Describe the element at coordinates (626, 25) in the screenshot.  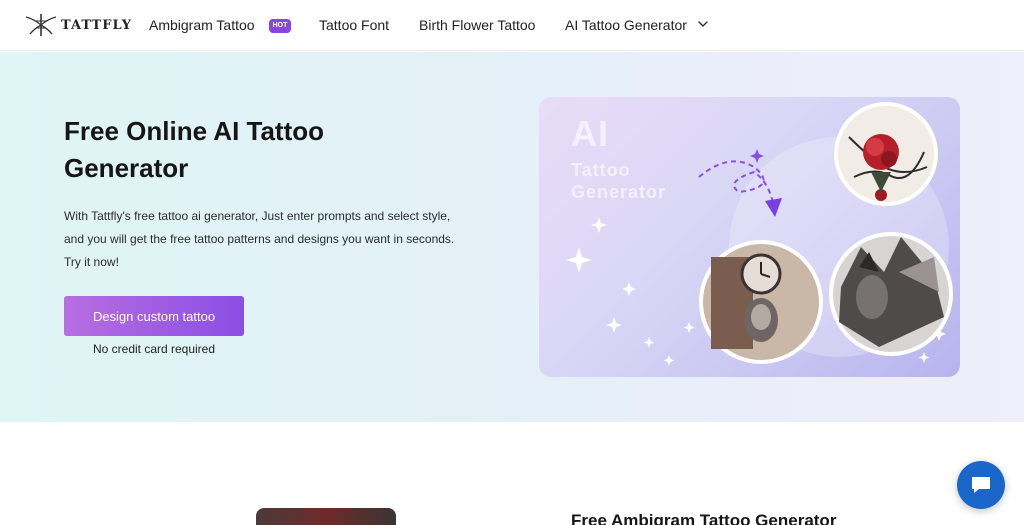
I see `nav-item-ai-tattoo-generator: AI Tattoo Generator` at that location.